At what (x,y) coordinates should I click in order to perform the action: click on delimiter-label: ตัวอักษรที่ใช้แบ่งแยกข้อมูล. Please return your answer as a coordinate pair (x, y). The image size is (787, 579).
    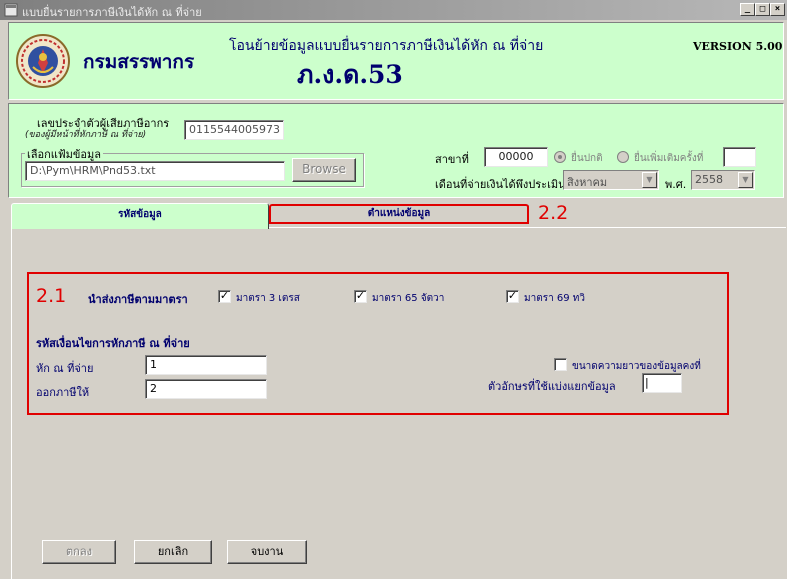
    Looking at the image, I should click on (552, 386).